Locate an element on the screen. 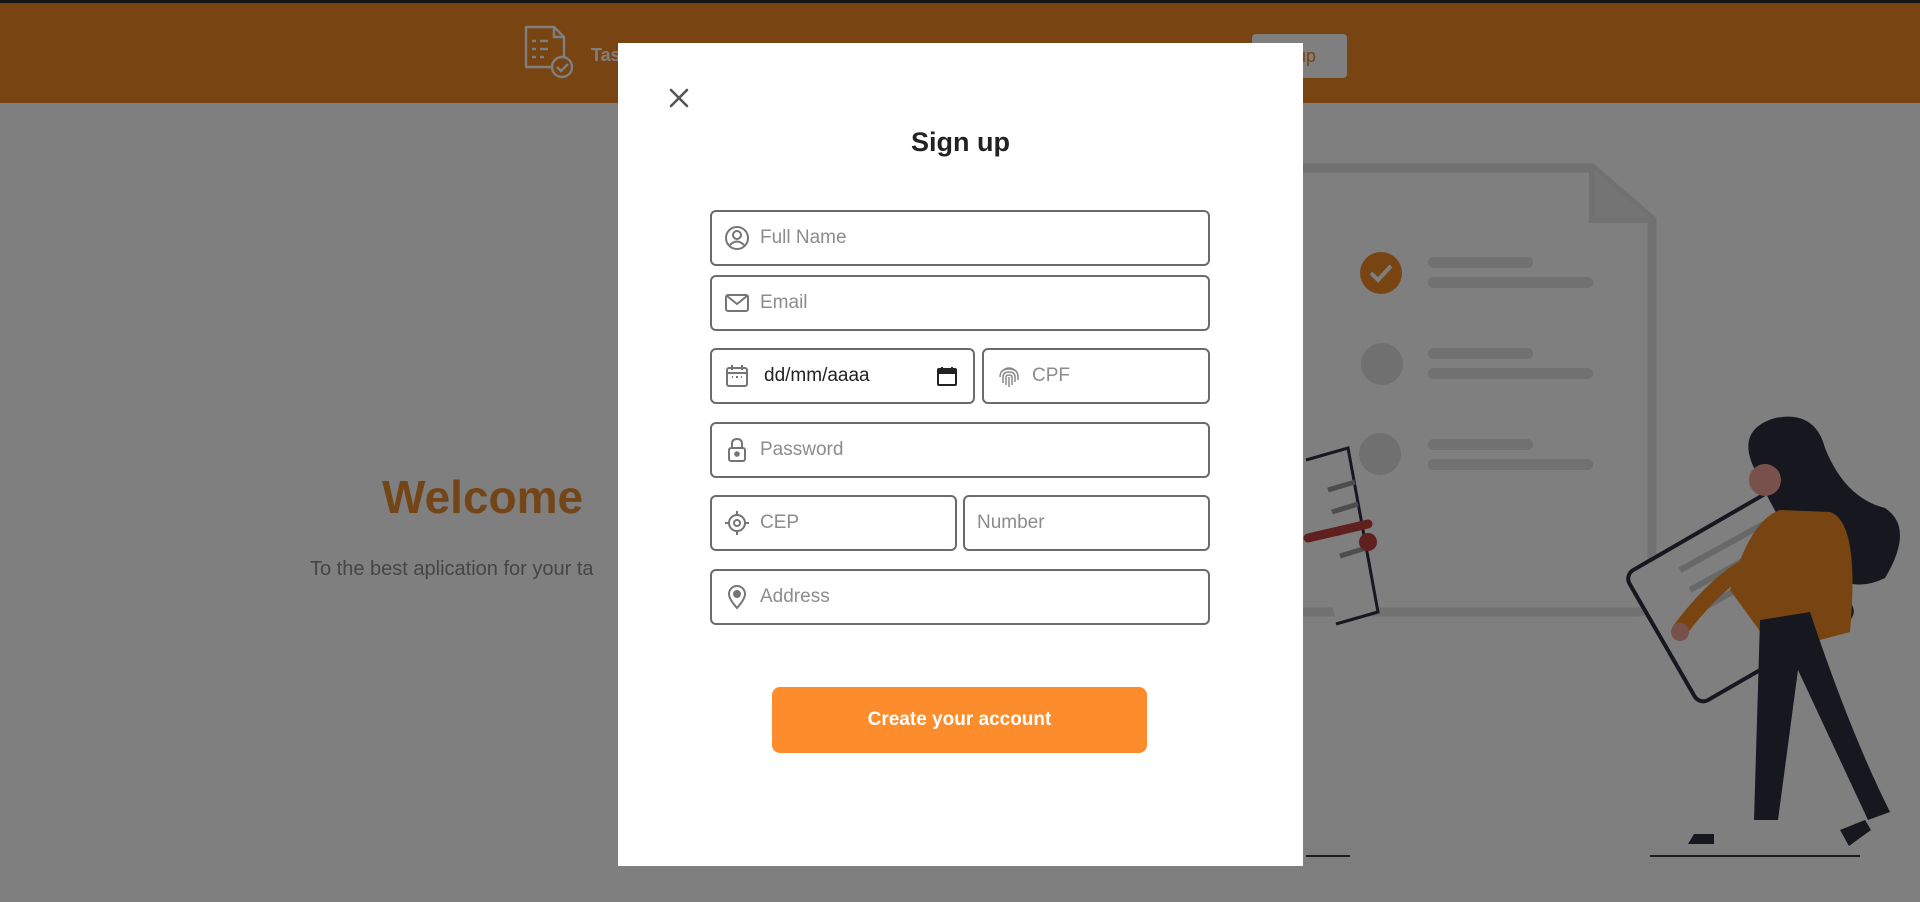 The image size is (1920, 902). map-pin-icon is located at coordinates (737, 597).